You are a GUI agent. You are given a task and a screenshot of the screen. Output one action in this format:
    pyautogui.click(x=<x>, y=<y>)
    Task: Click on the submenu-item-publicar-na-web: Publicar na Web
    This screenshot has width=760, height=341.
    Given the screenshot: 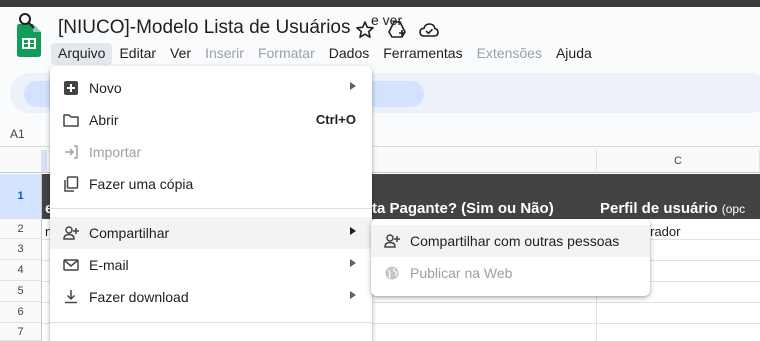 What is the action you would take?
    pyautogui.click(x=510, y=273)
    